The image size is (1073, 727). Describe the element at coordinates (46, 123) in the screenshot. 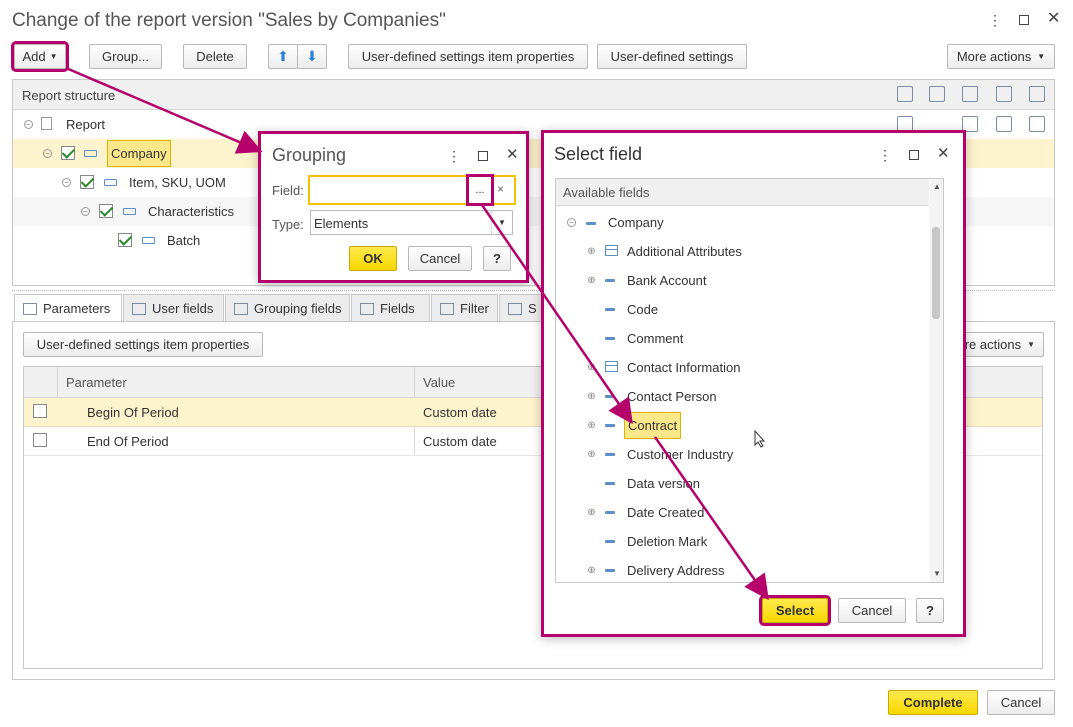

I see `document-icon` at that location.